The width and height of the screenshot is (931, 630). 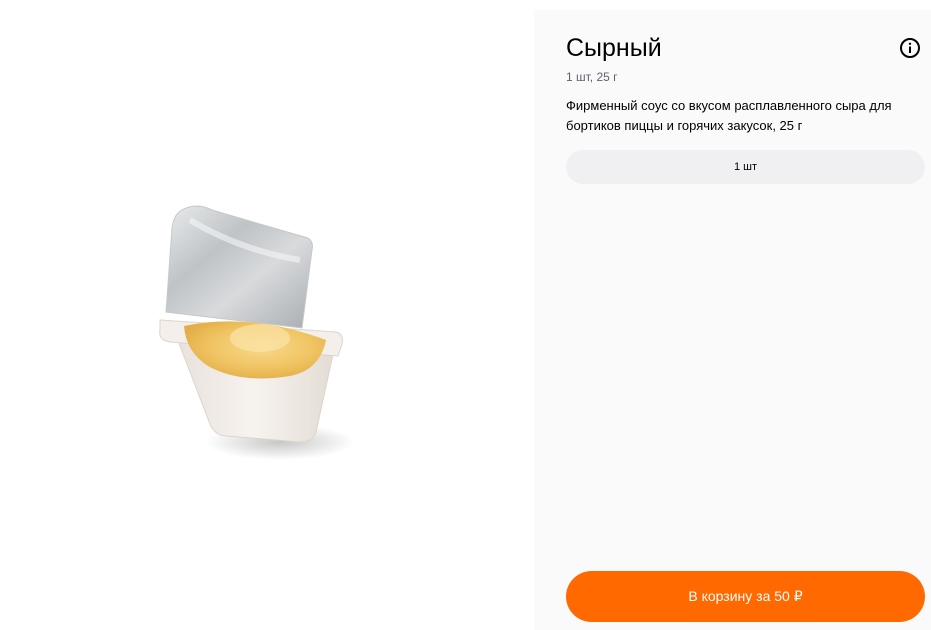 What do you see at coordinates (257, 332) in the screenshot?
I see `cheese-sauce-cup-image` at bounding box center [257, 332].